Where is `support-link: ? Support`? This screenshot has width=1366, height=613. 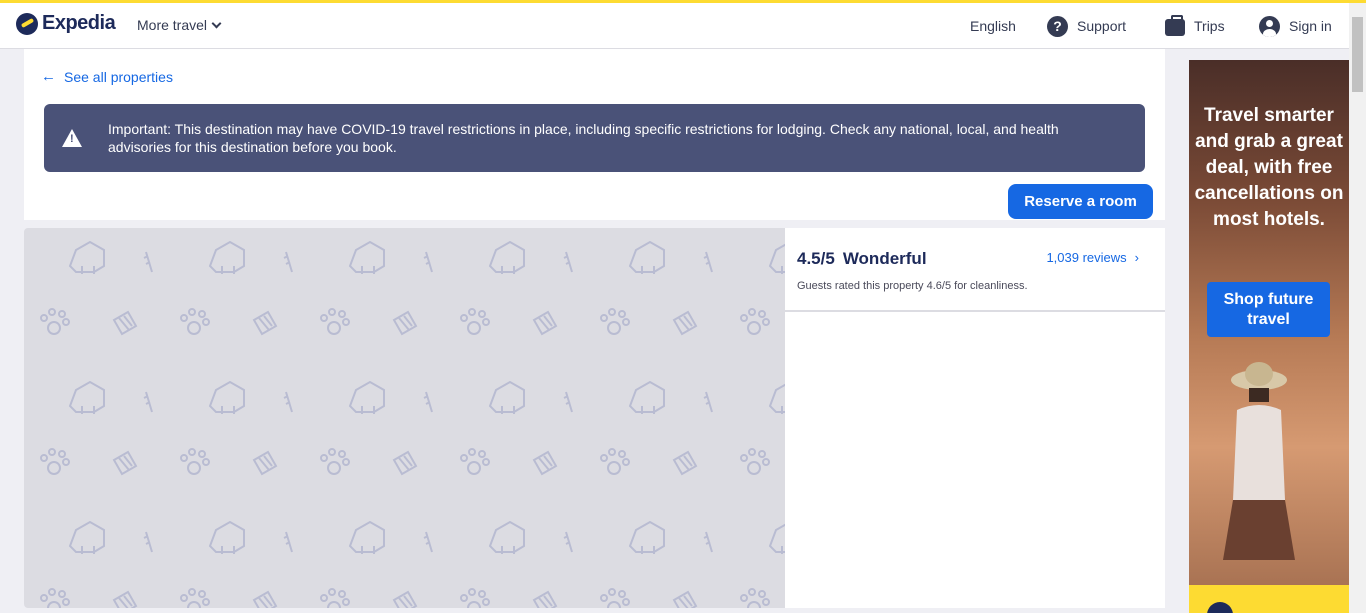
support-link: ? Support is located at coordinates (1086, 26).